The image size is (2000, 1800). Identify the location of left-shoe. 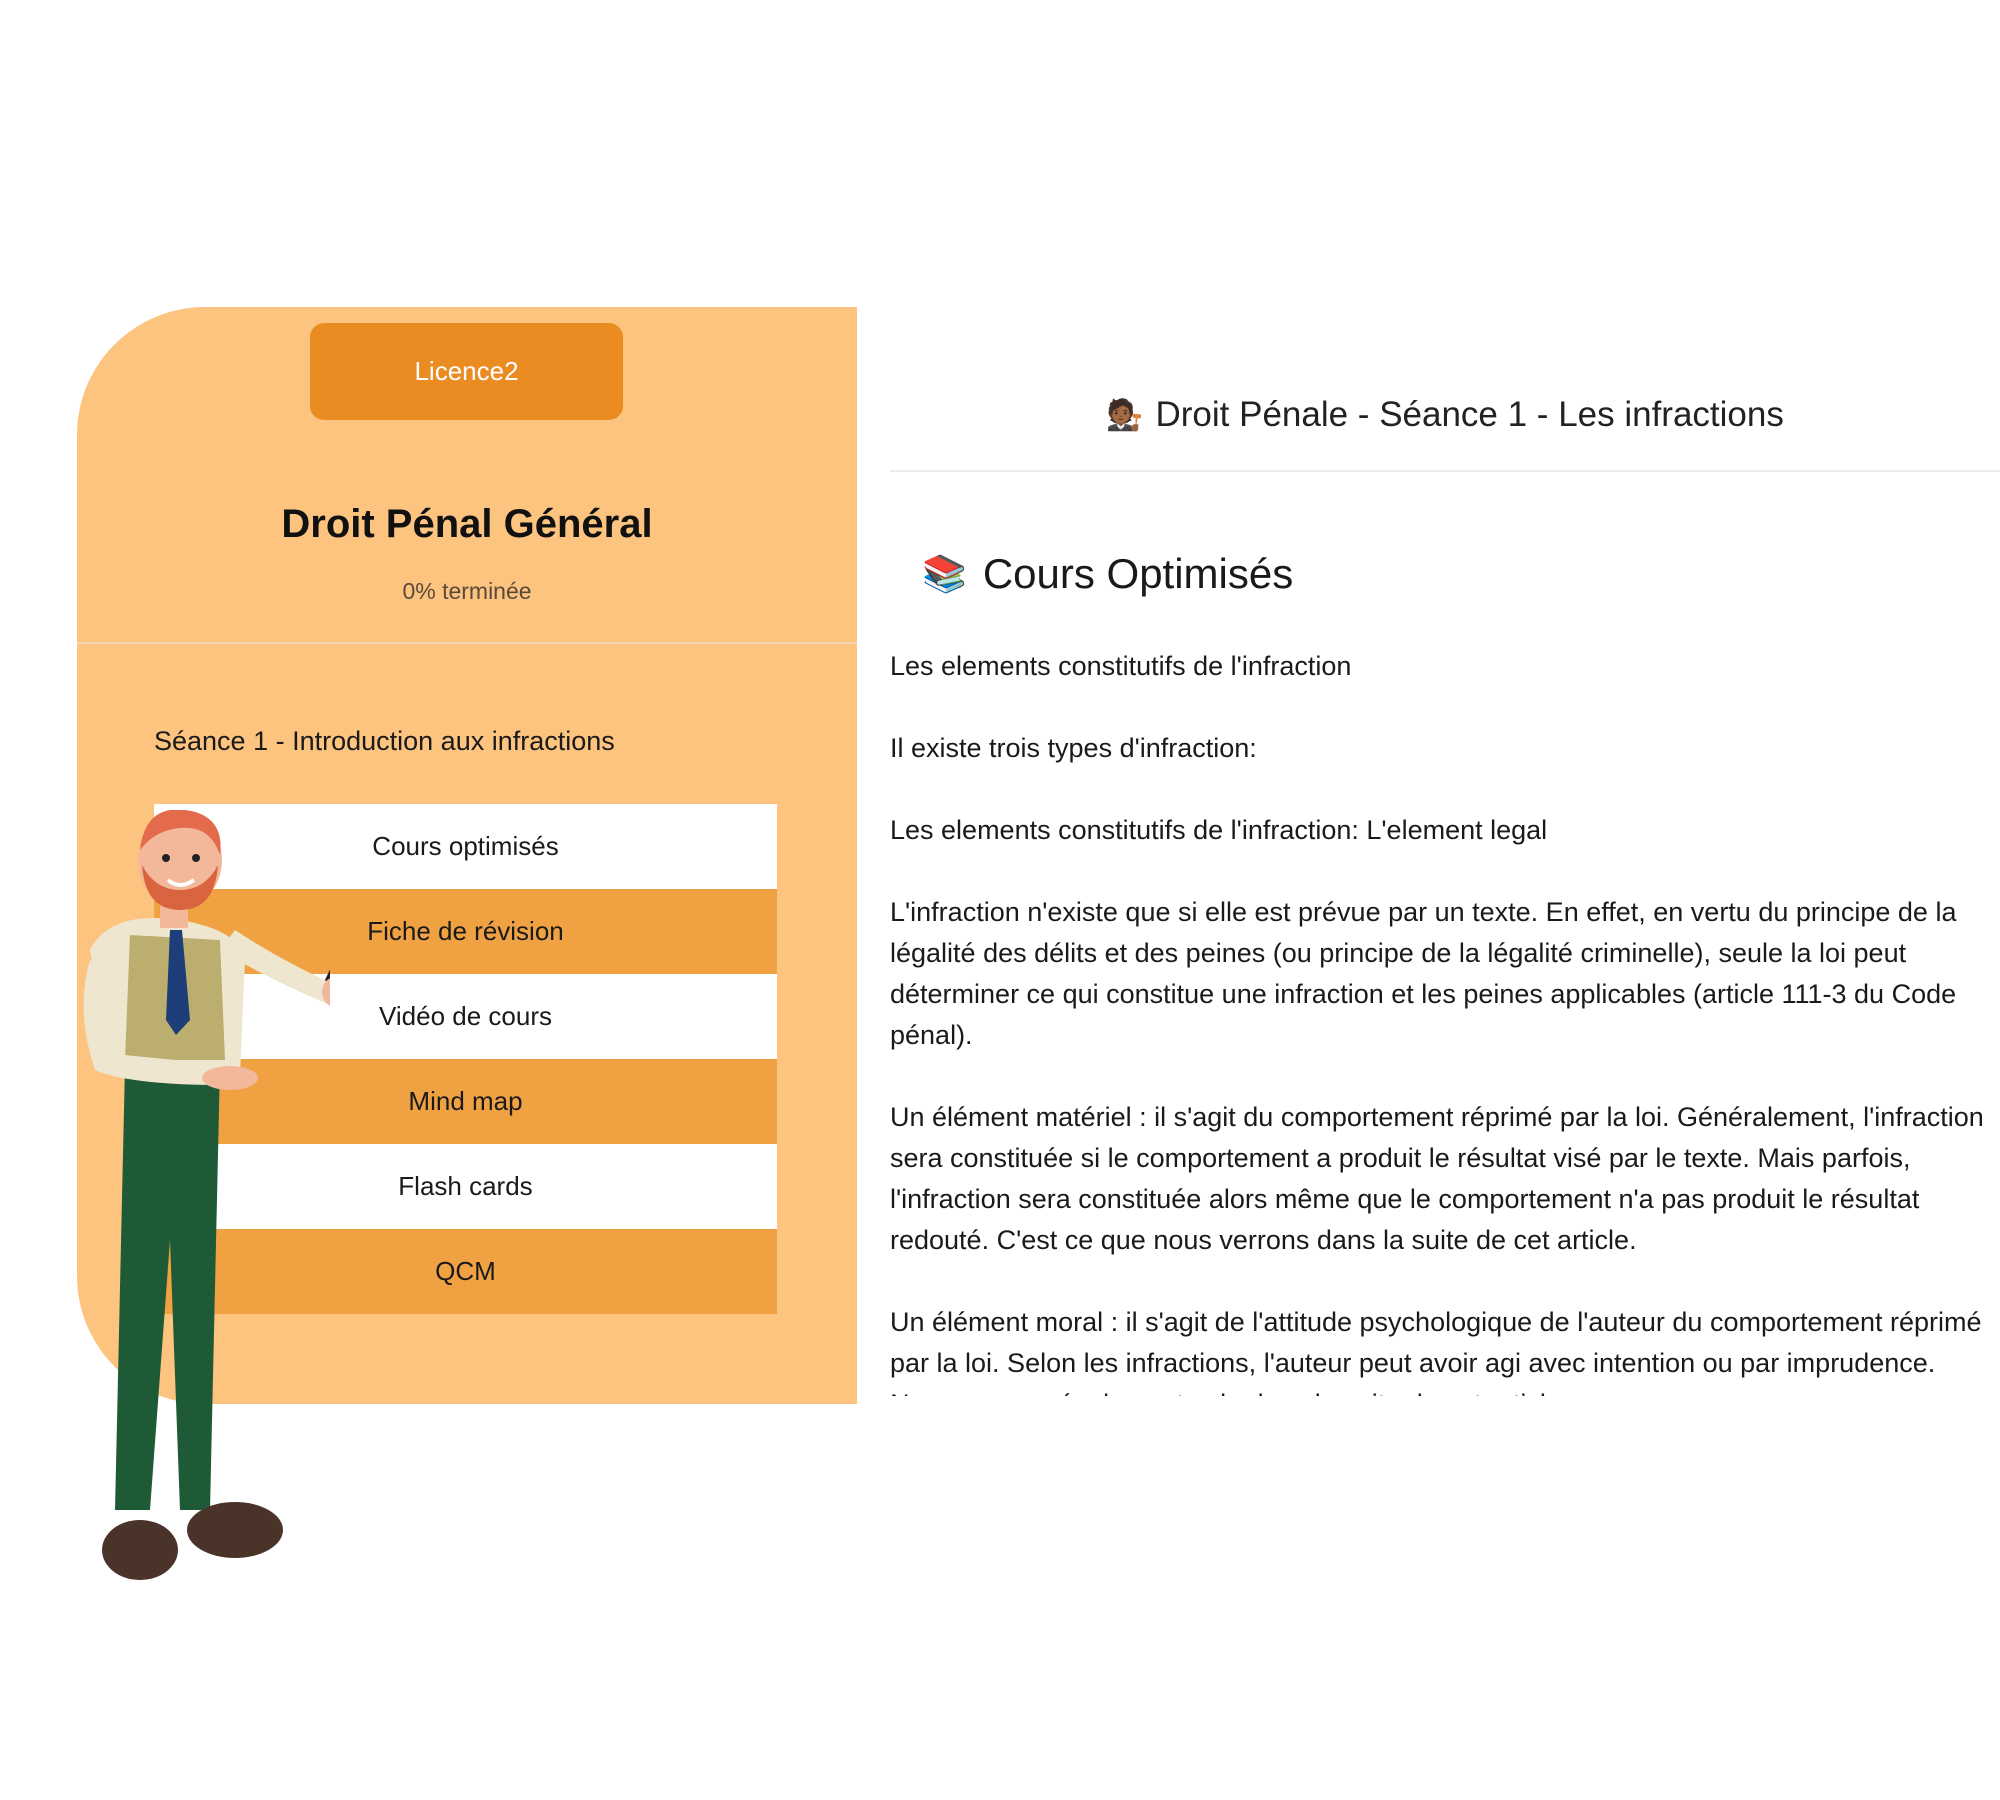
(140, 1550).